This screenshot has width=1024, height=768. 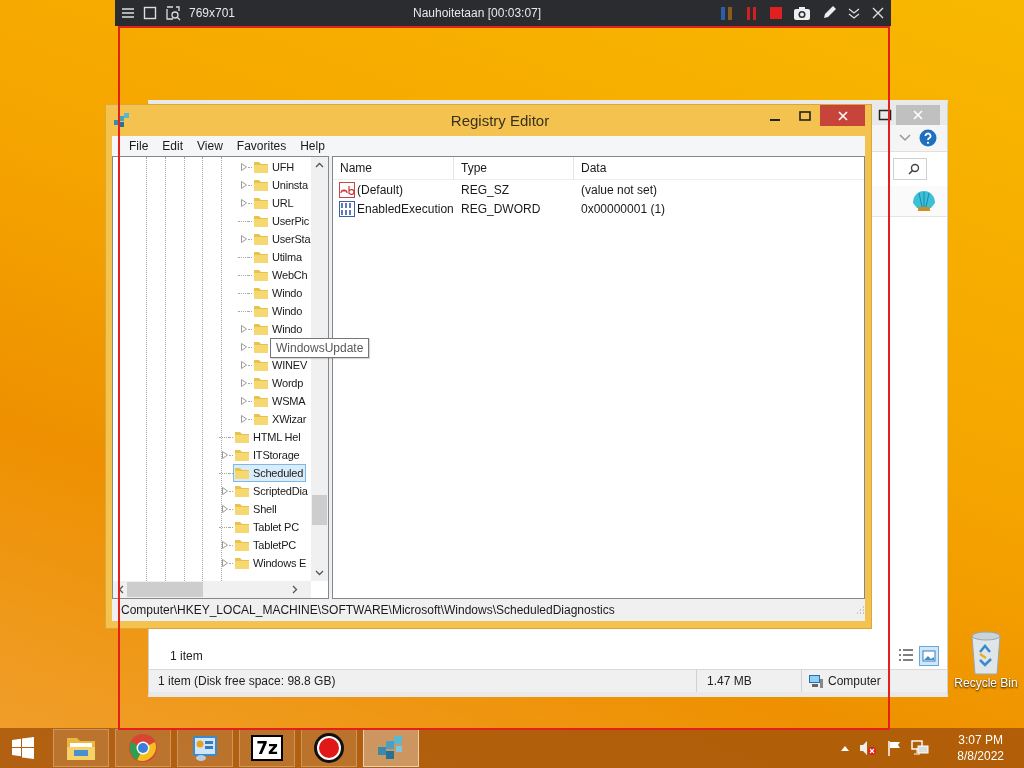 What do you see at coordinates (329, 748) in the screenshot?
I see `taskbar-button` at bounding box center [329, 748].